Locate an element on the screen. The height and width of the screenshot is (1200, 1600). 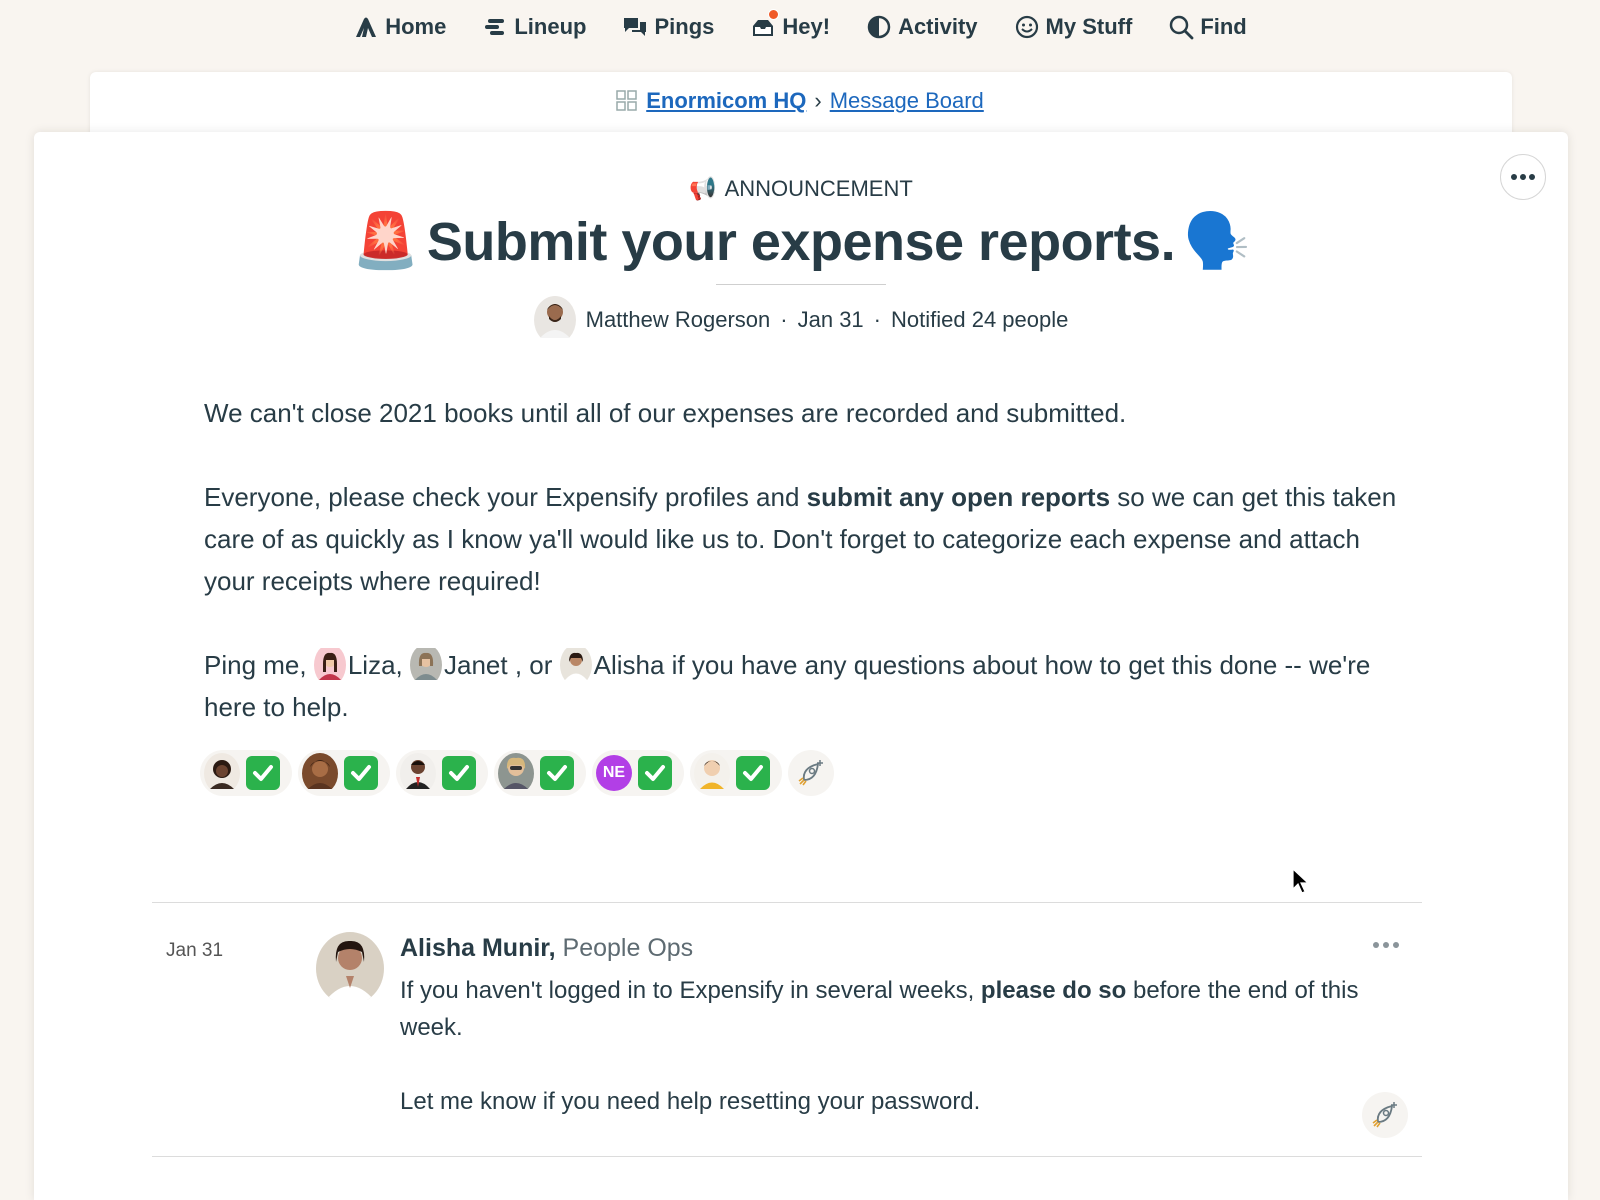
nav-home: Home is located at coordinates (399, 27).